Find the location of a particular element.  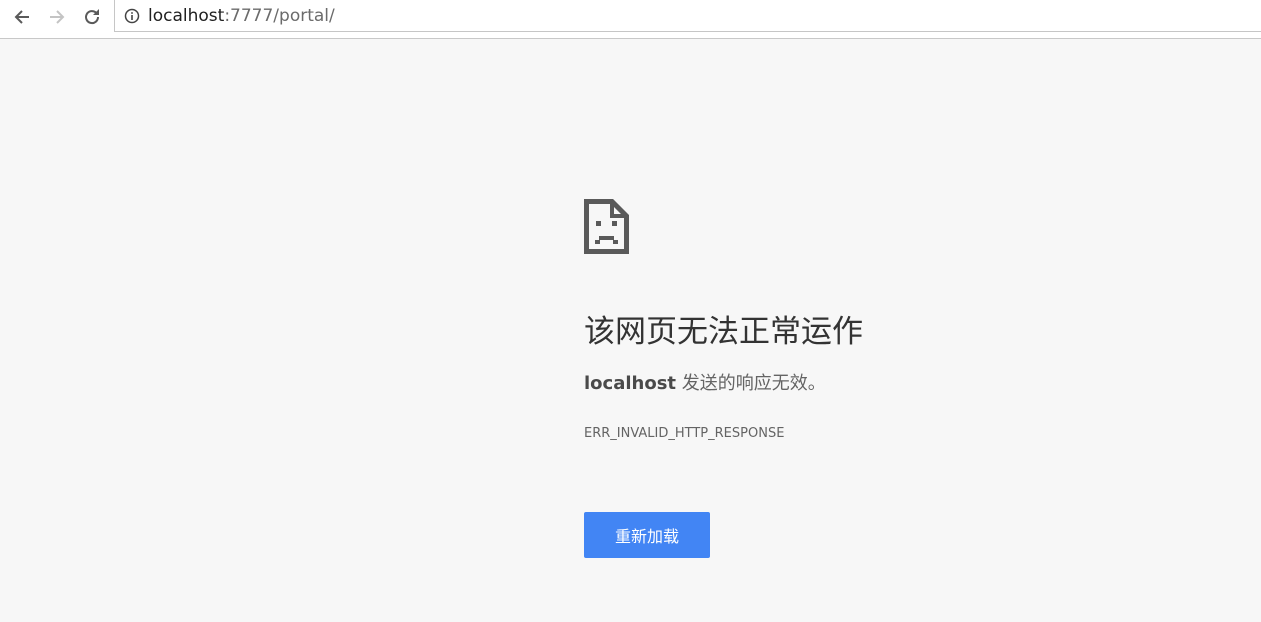

error-description: localhost 发送的响应无效。 is located at coordinates (705, 384).